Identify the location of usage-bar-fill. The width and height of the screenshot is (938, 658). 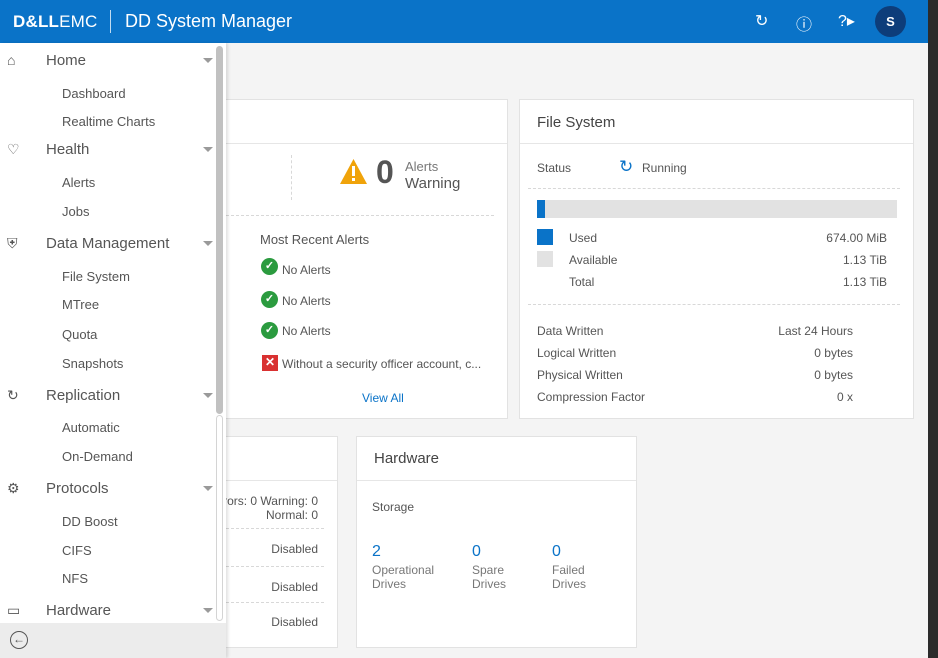
(541, 209).